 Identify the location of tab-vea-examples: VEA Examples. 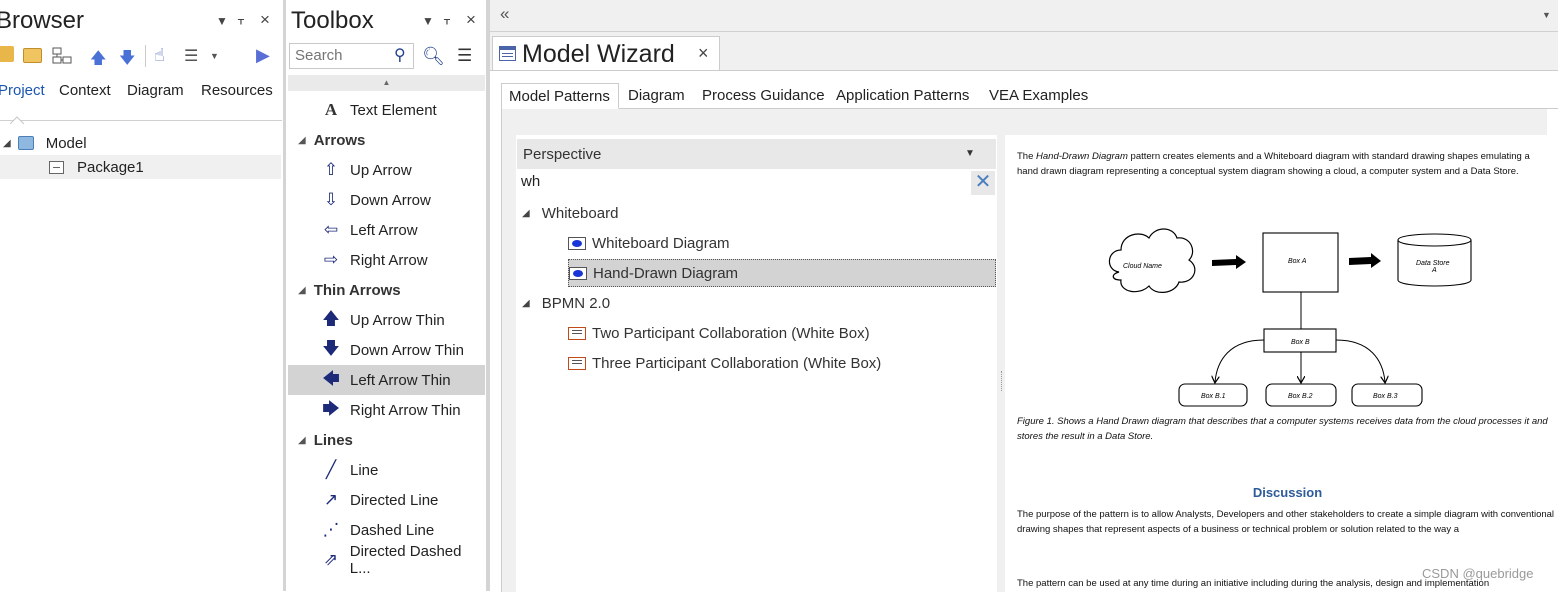
(1038, 95).